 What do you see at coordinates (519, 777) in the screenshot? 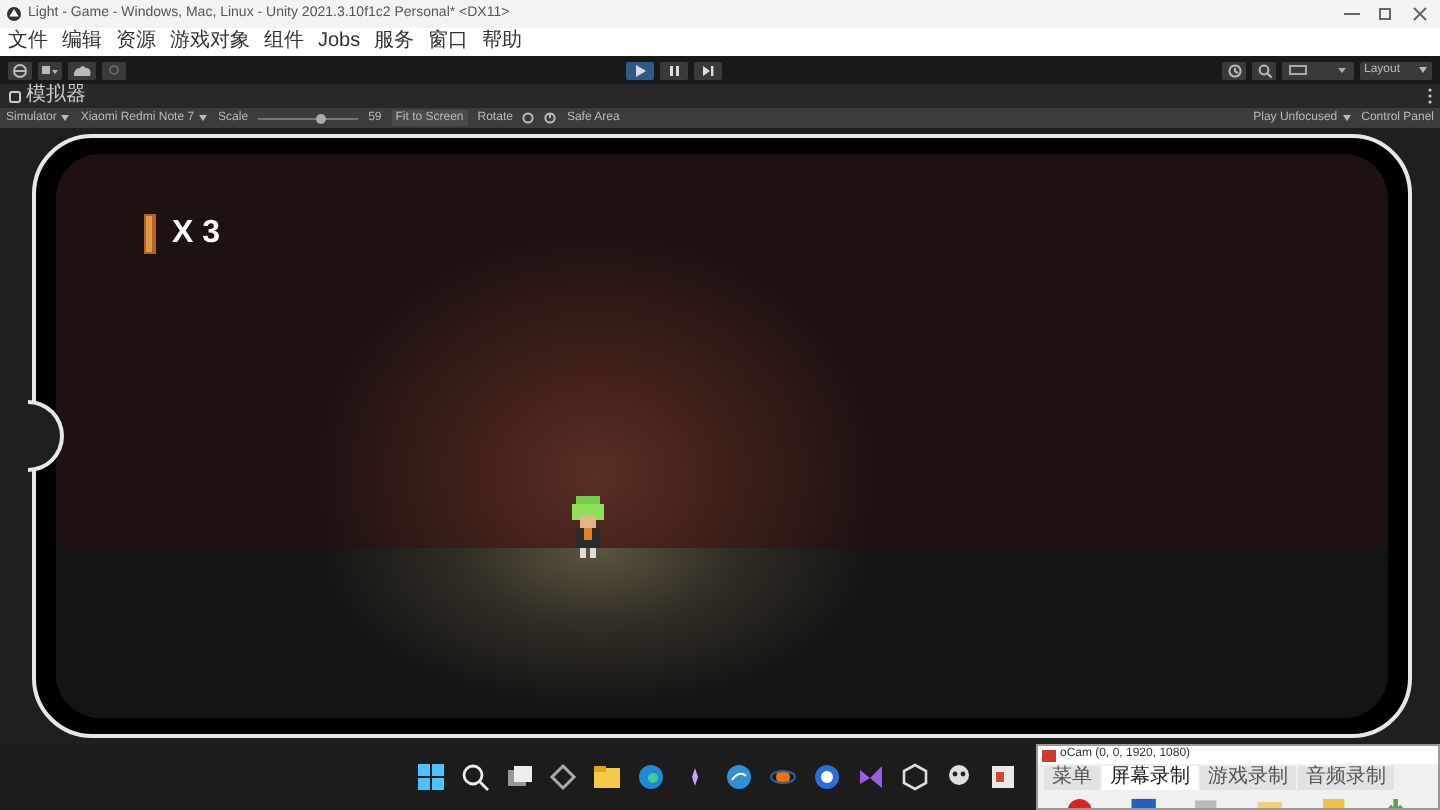
I see `task-view-icon` at bounding box center [519, 777].